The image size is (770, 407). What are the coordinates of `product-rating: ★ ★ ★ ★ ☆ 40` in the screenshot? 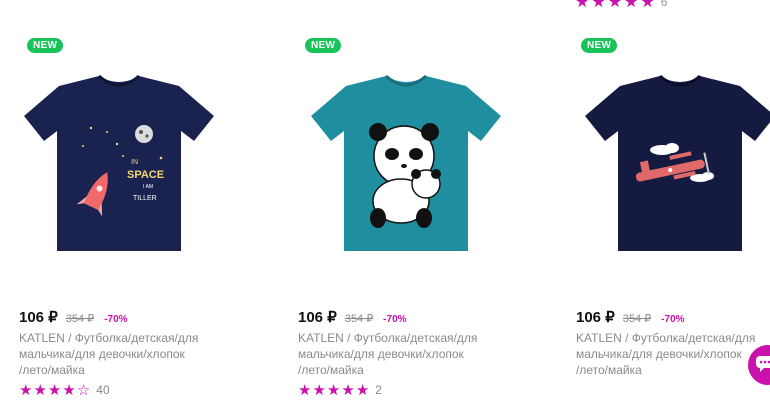 It's located at (64, 390).